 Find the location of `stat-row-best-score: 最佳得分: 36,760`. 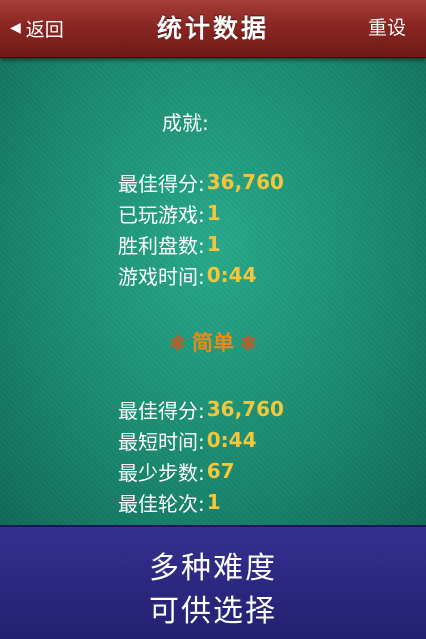

stat-row-best-score: 最佳得分: 36,760 is located at coordinates (201, 182).